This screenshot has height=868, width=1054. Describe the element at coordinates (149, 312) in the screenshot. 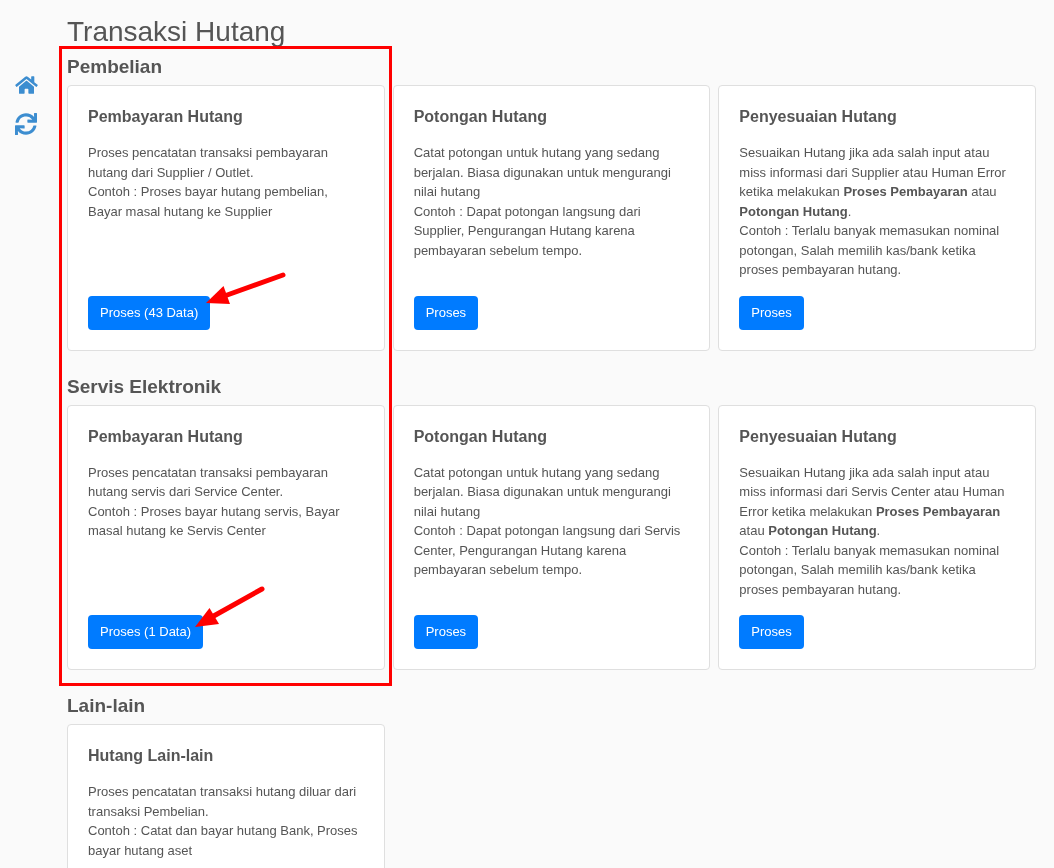

I see `process-button: Proses (43 Data)` at that location.